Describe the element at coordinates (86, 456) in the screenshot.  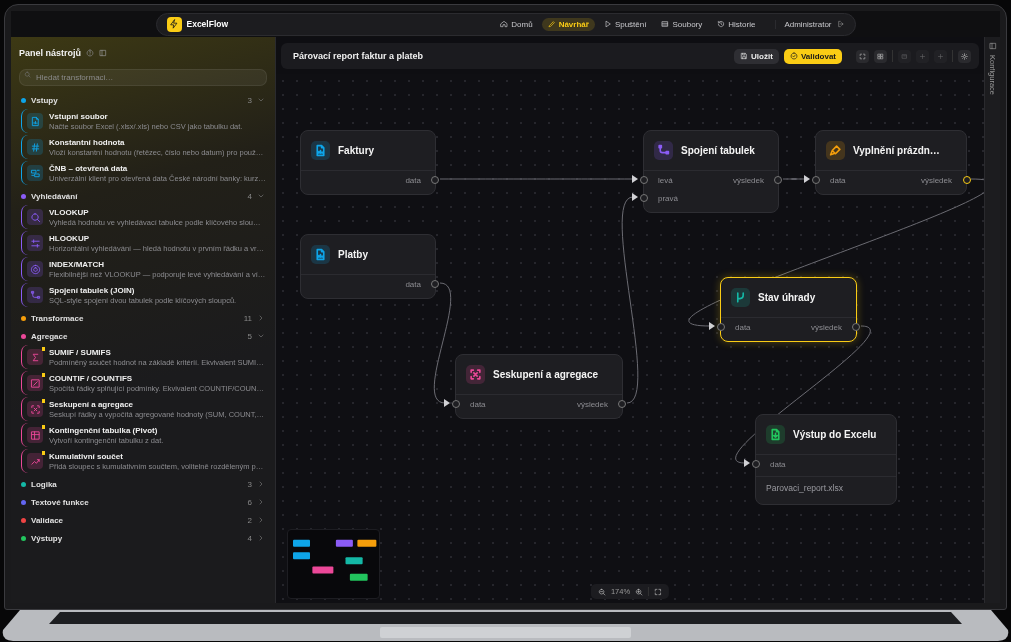
I see `tool-title: Kumulativní součet` at that location.